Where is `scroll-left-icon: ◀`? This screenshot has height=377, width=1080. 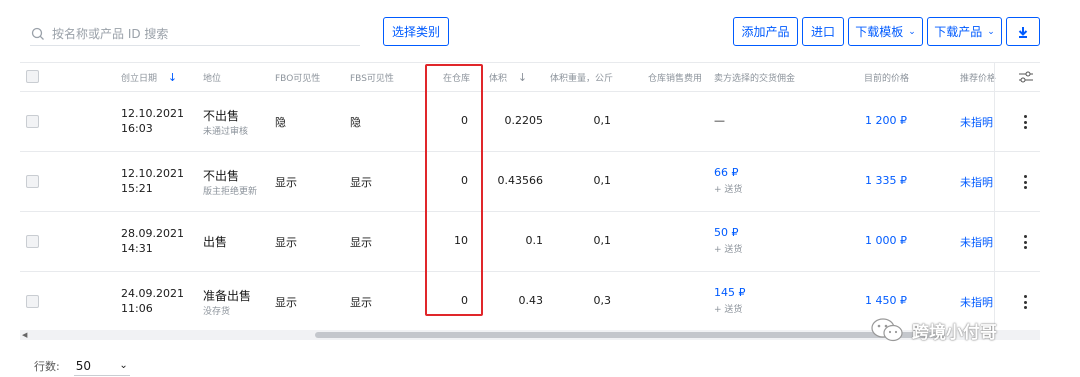 scroll-left-icon: ◀ is located at coordinates (24, 335).